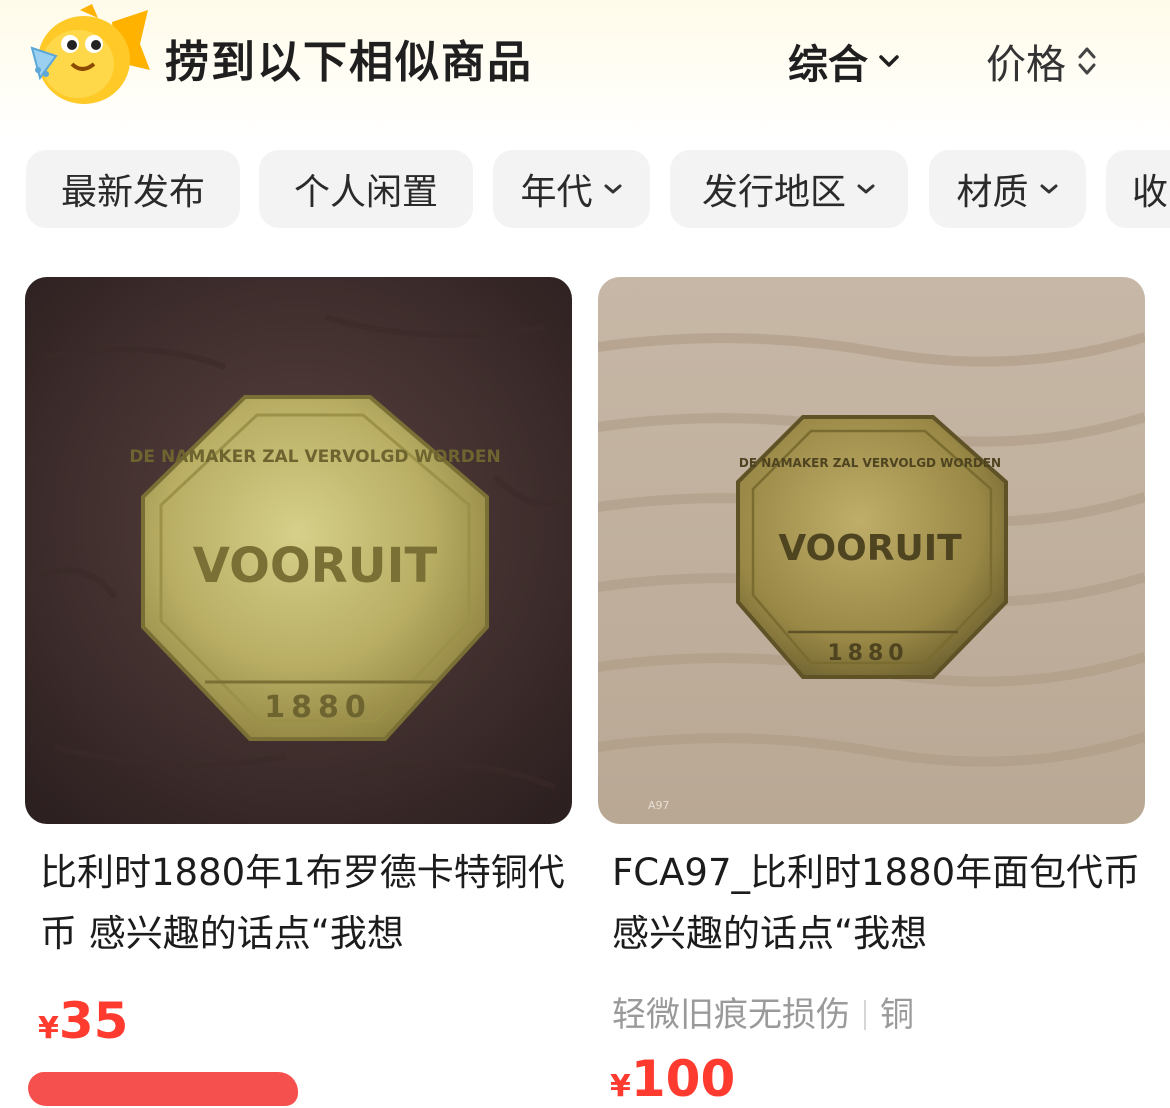 Image resolution: width=1170 pixels, height=1108 pixels. I want to click on tag-condition: 轻微旧痕无损伤, so click(731, 1015).